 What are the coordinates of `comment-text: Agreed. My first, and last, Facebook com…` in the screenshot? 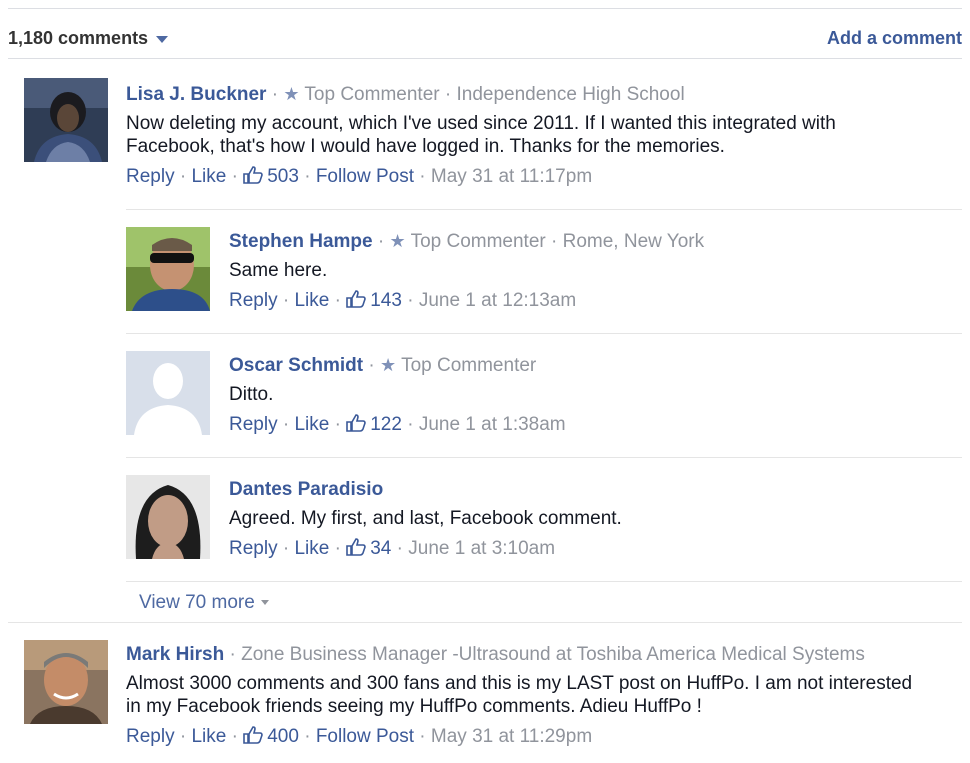 It's located at (425, 518).